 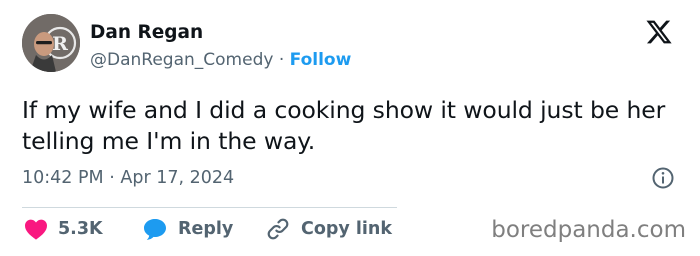 I want to click on divider, so click(x=209, y=207).